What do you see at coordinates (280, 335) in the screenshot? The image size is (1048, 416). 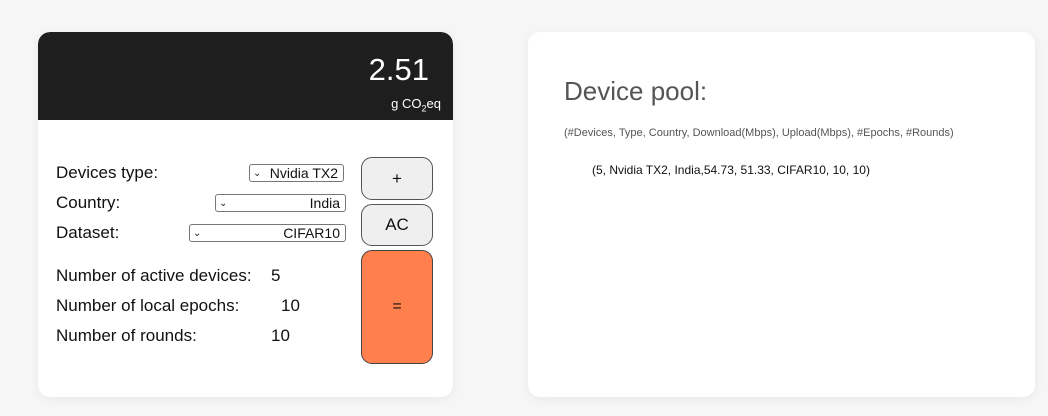 I see `rounds-value: 10` at bounding box center [280, 335].